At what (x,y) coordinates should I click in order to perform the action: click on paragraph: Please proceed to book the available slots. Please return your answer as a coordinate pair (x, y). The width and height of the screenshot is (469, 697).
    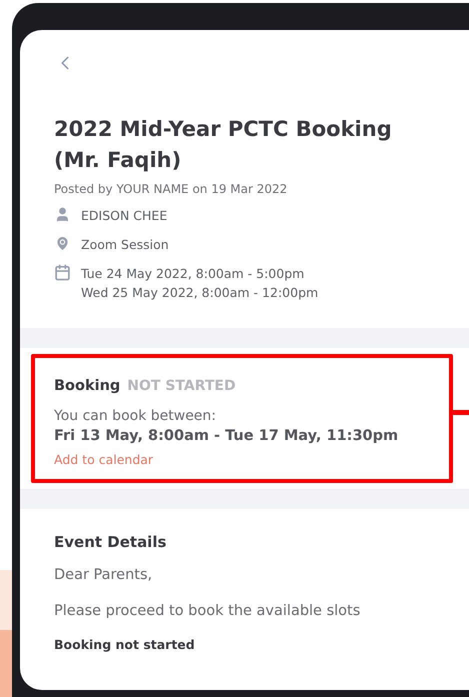
    Looking at the image, I should click on (208, 611).